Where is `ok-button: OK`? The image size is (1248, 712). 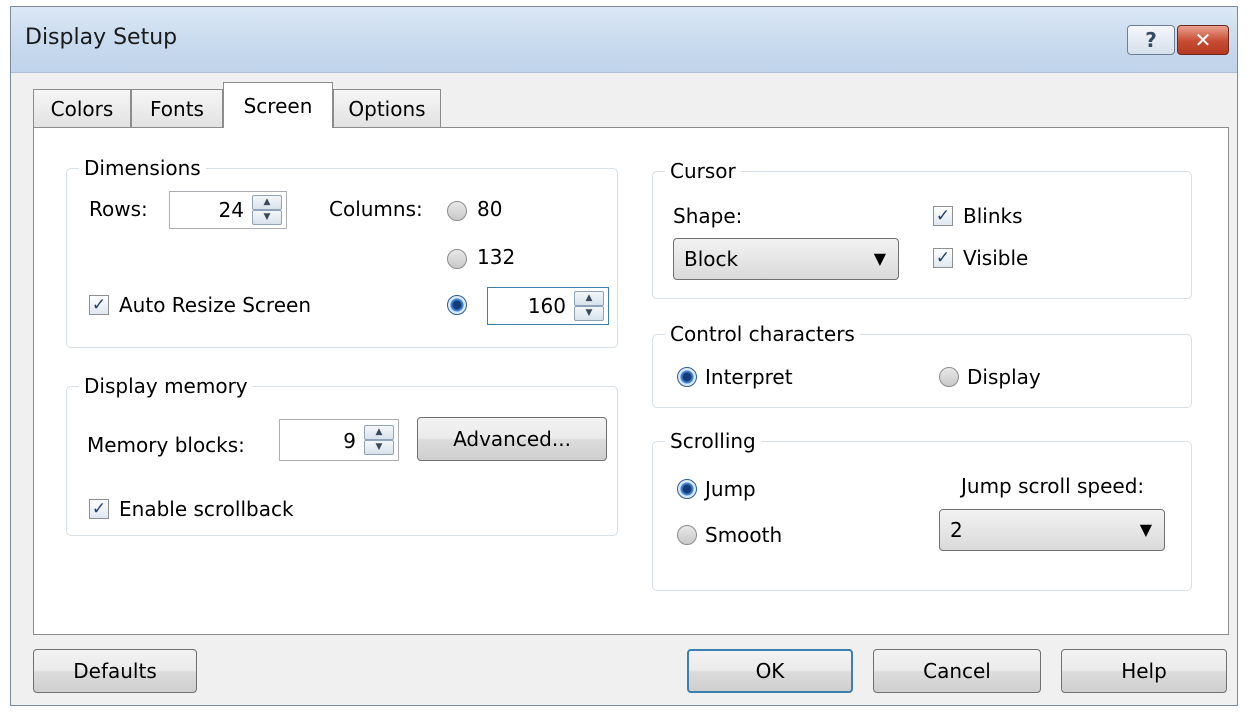 ok-button: OK is located at coordinates (770, 671).